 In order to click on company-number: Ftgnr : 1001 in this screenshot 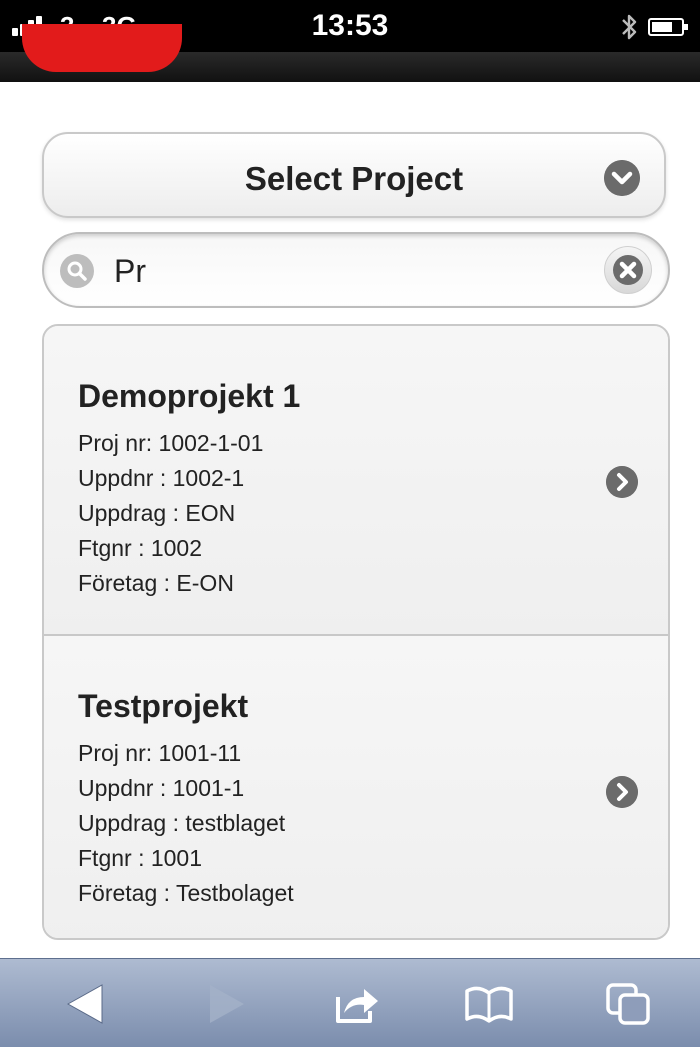, I will do `click(140, 858)`.